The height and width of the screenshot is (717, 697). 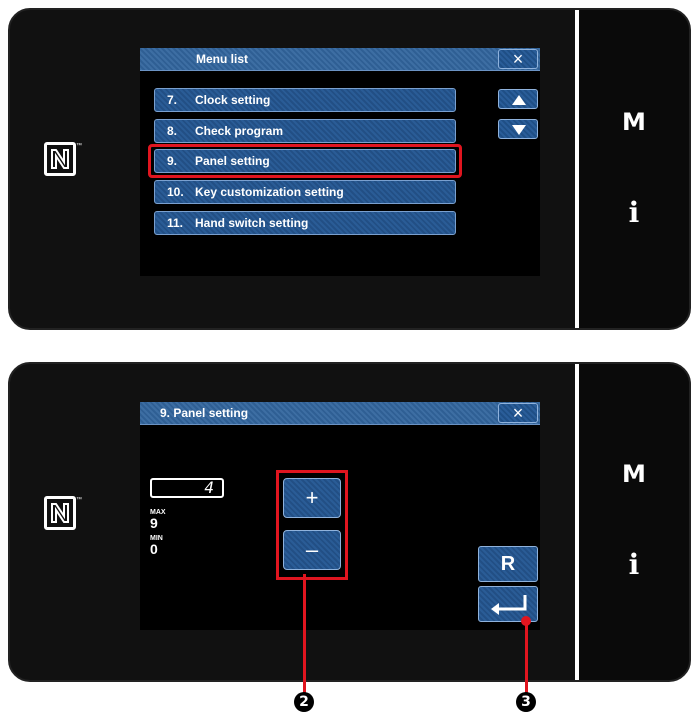 I want to click on min-value: 0, so click(x=154, y=549).